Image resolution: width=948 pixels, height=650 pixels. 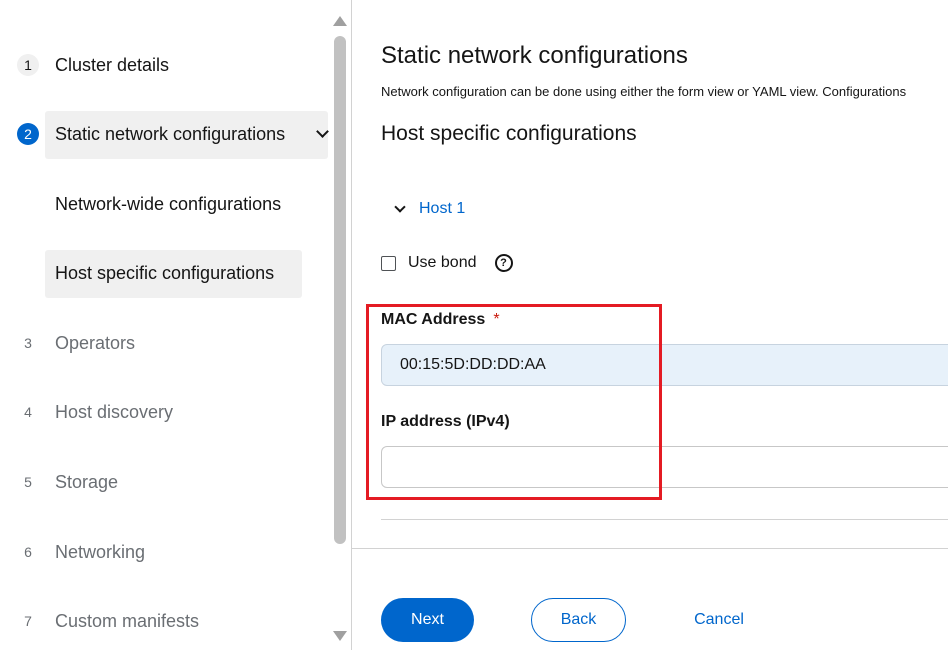 I want to click on step-label: Cluster details, so click(x=112, y=64).